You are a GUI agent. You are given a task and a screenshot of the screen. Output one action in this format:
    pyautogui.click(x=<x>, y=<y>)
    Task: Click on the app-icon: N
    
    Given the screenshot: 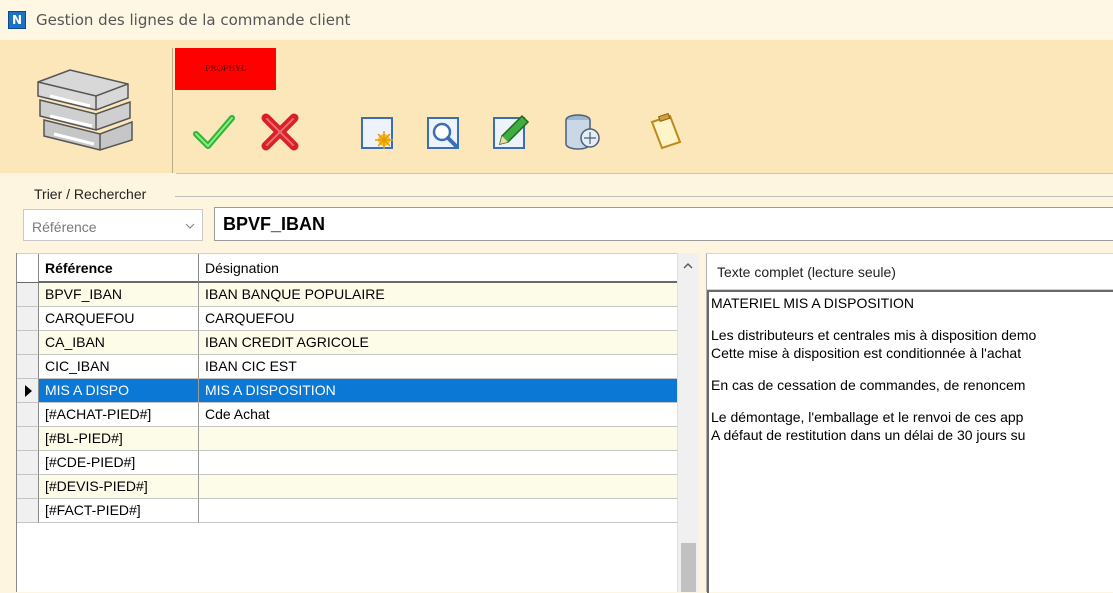 What is the action you would take?
    pyautogui.click(x=17, y=20)
    